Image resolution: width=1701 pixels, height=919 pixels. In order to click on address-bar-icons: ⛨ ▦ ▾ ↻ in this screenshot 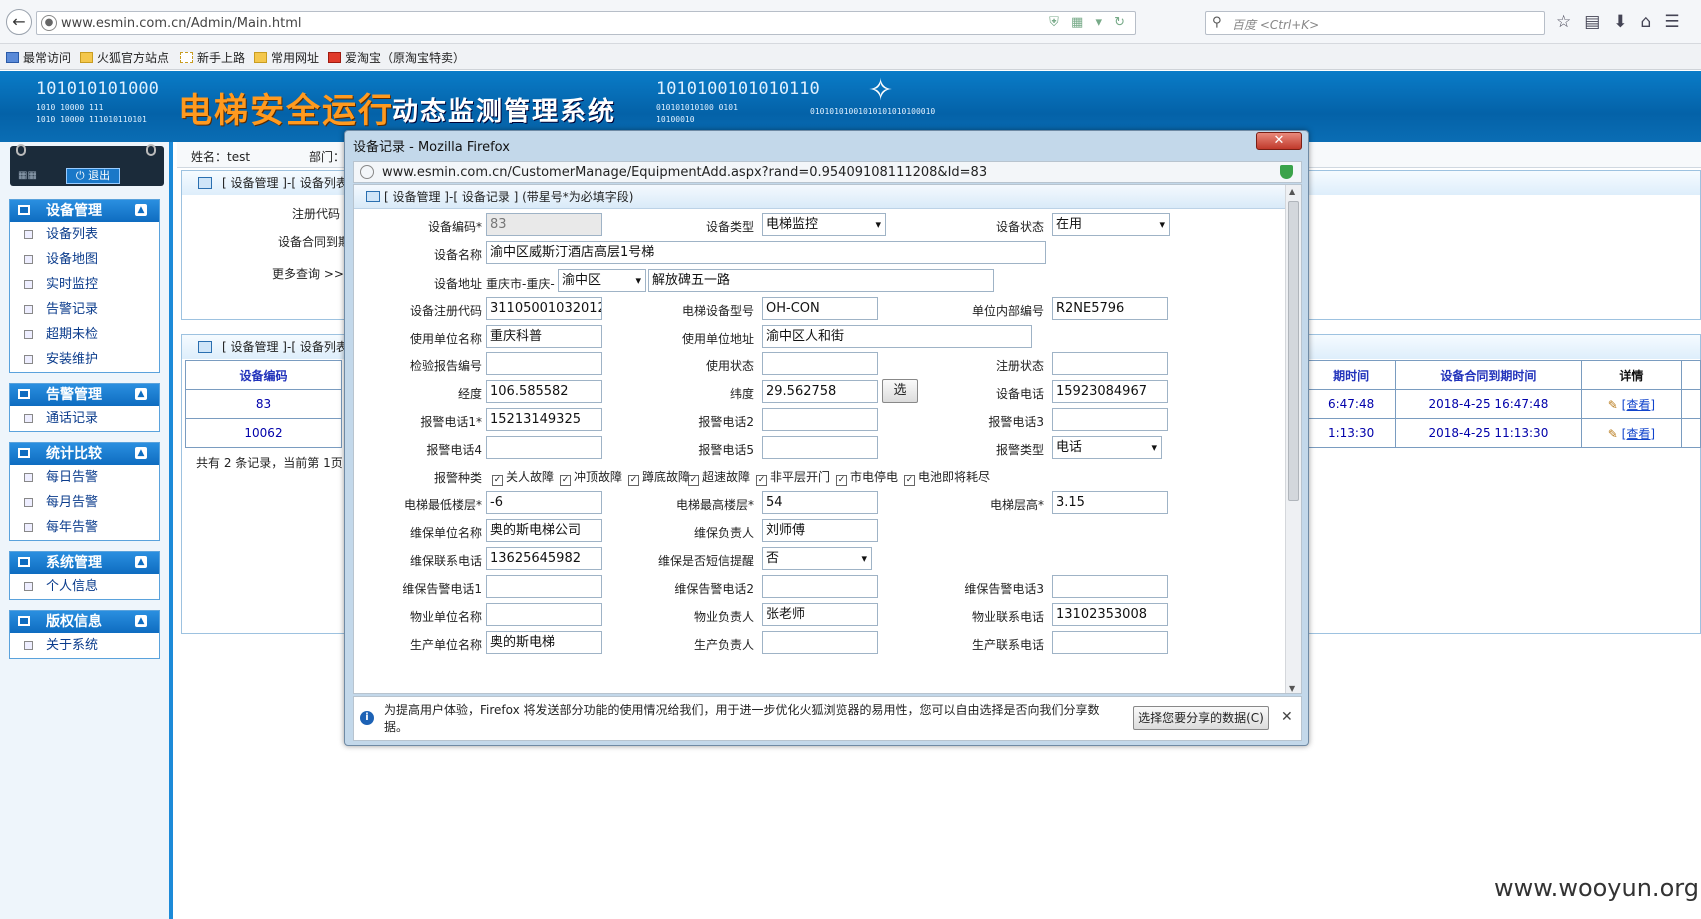, I will do `click(1089, 22)`.